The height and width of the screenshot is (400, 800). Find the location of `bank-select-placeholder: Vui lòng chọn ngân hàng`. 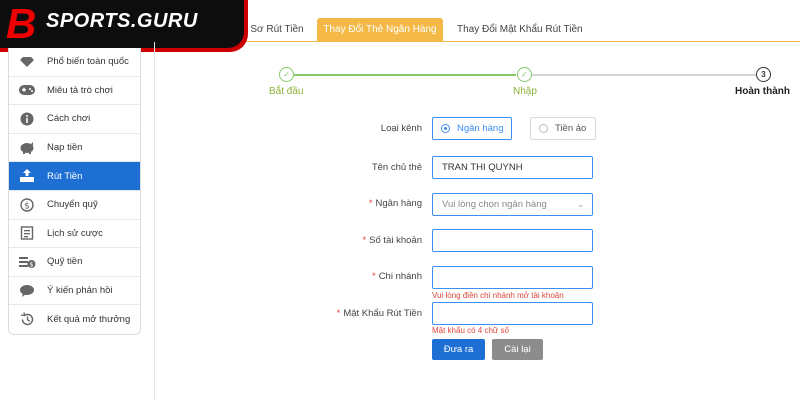

bank-select-placeholder: Vui lòng chọn ngân hàng is located at coordinates (494, 204).